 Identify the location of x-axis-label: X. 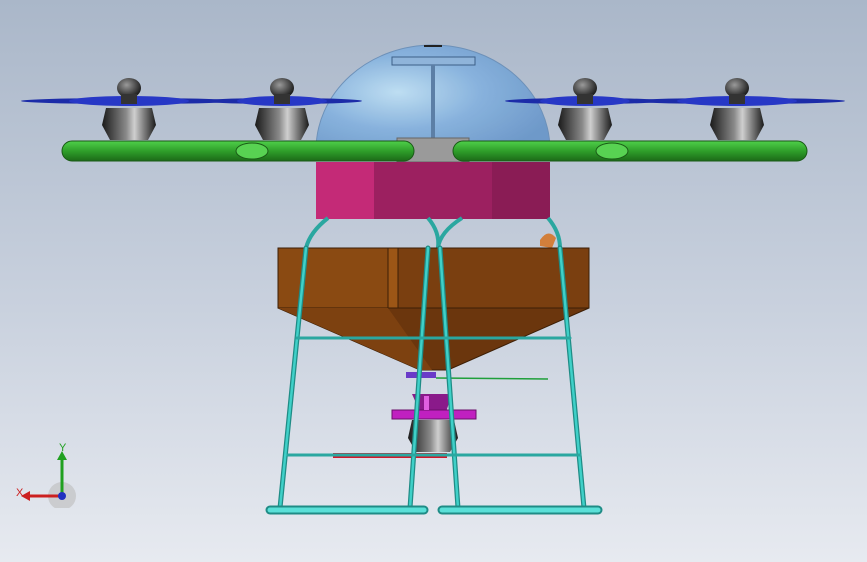
(20, 493).